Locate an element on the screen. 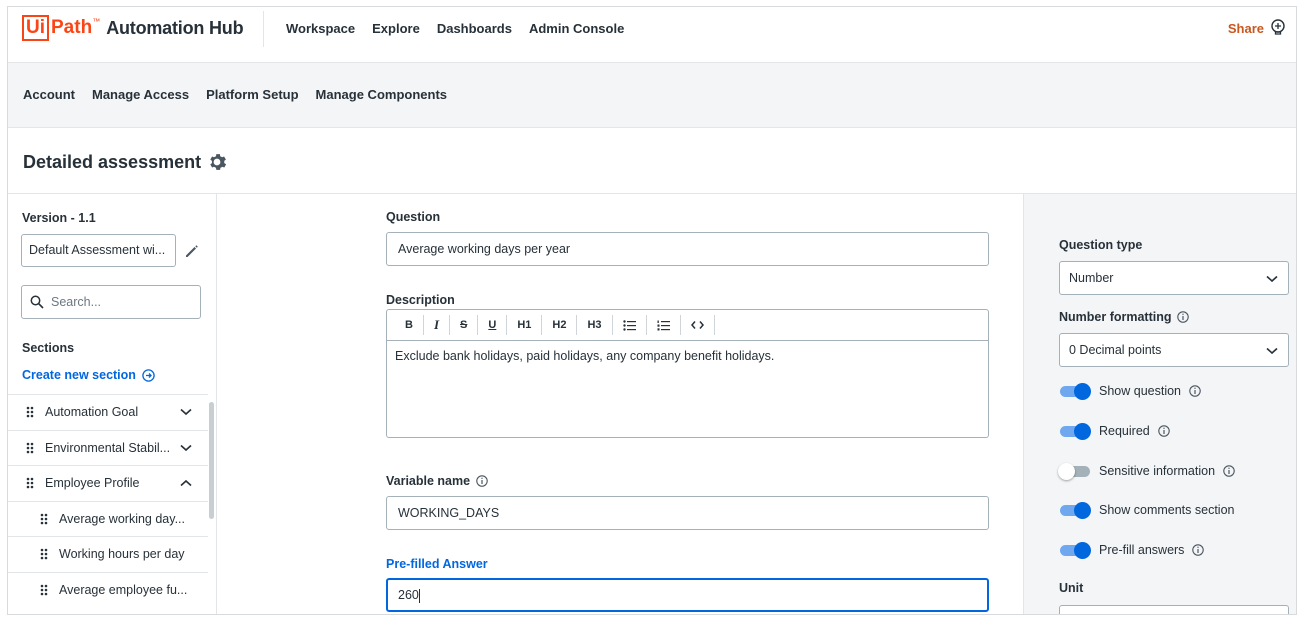 The height and width of the screenshot is (623, 1304). product-name: Automation Hub is located at coordinates (175, 27).